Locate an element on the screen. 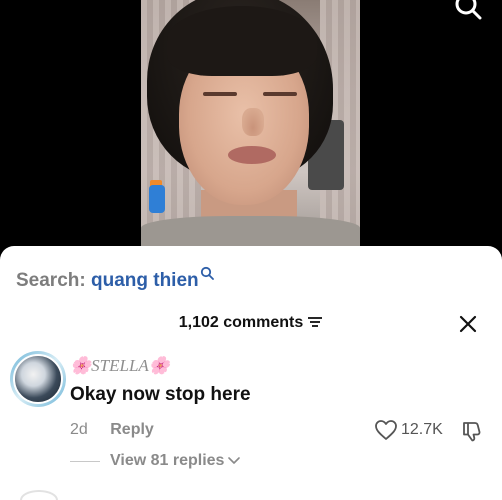  person-eye-right is located at coordinates (280, 94).